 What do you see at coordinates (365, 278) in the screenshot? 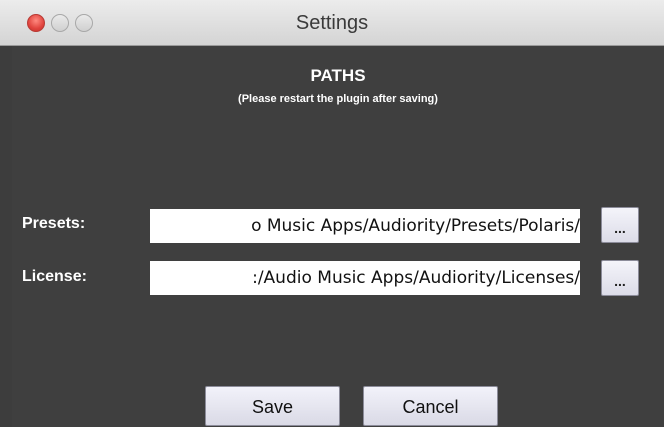
I see `license-path-field: :/Audio Music Apps/Audiority/Licenses/` at bounding box center [365, 278].